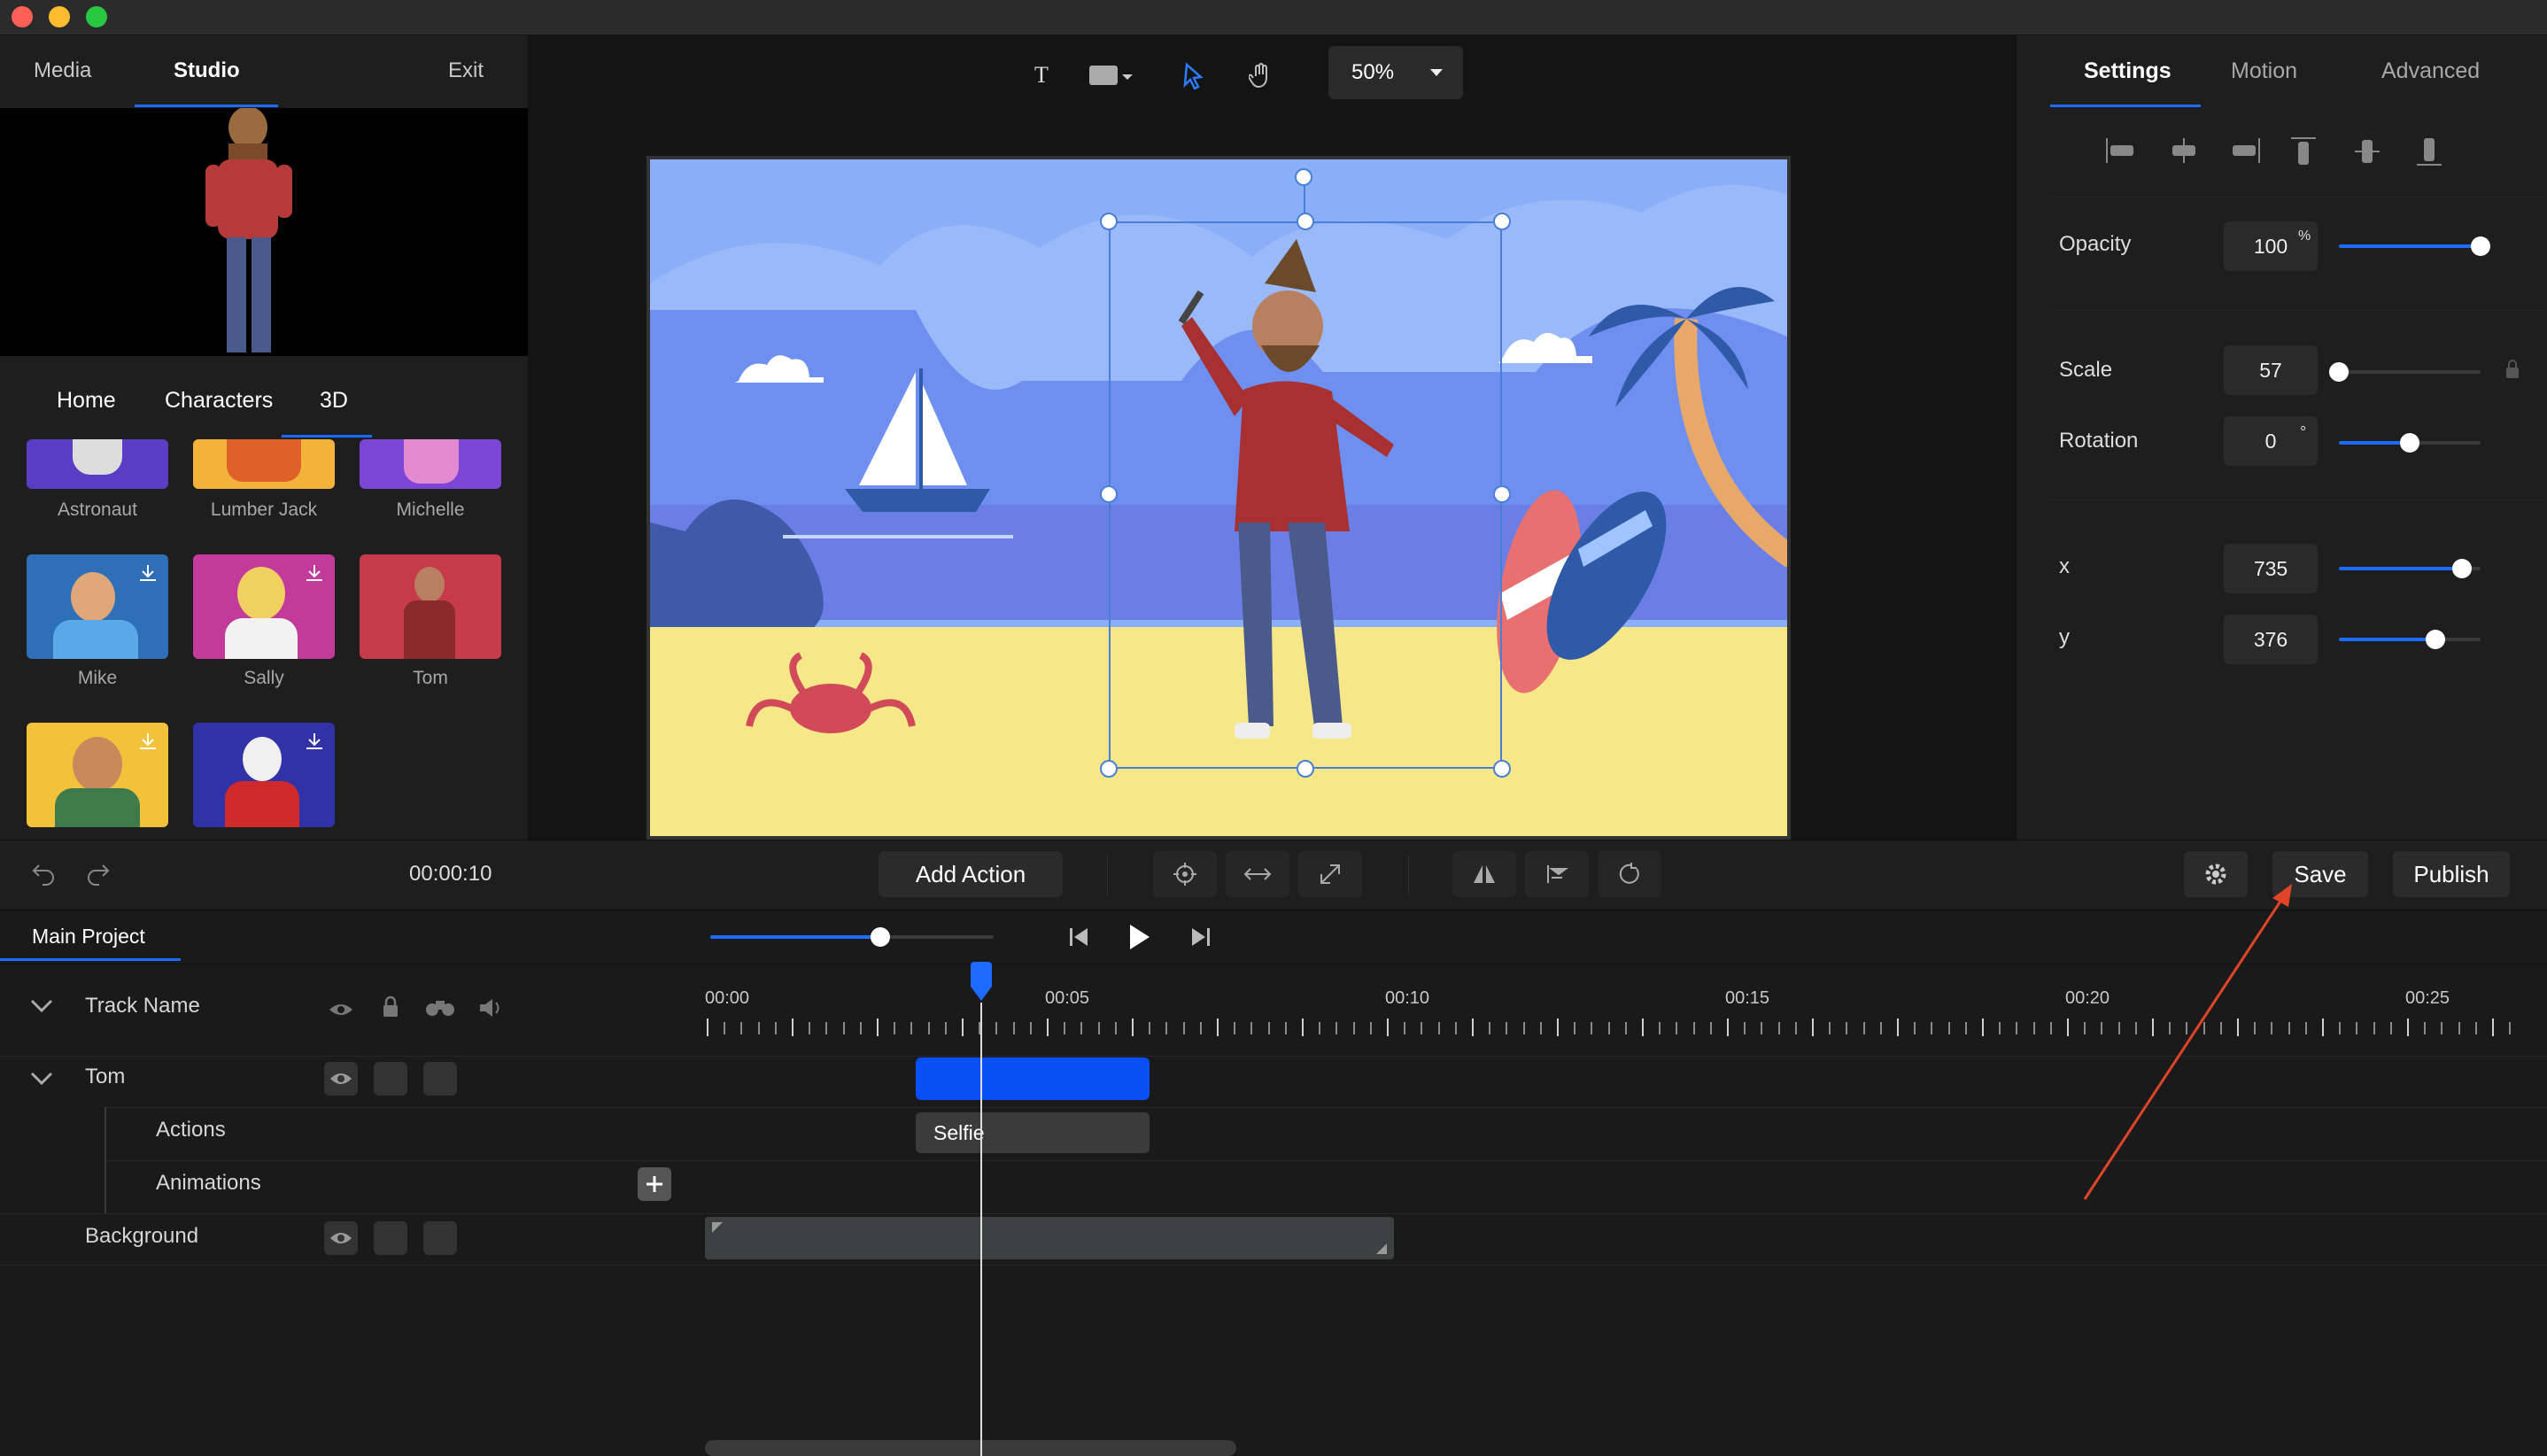 Image resolution: width=2547 pixels, height=1456 pixels. I want to click on selection-bounding-box, so click(1306, 495).